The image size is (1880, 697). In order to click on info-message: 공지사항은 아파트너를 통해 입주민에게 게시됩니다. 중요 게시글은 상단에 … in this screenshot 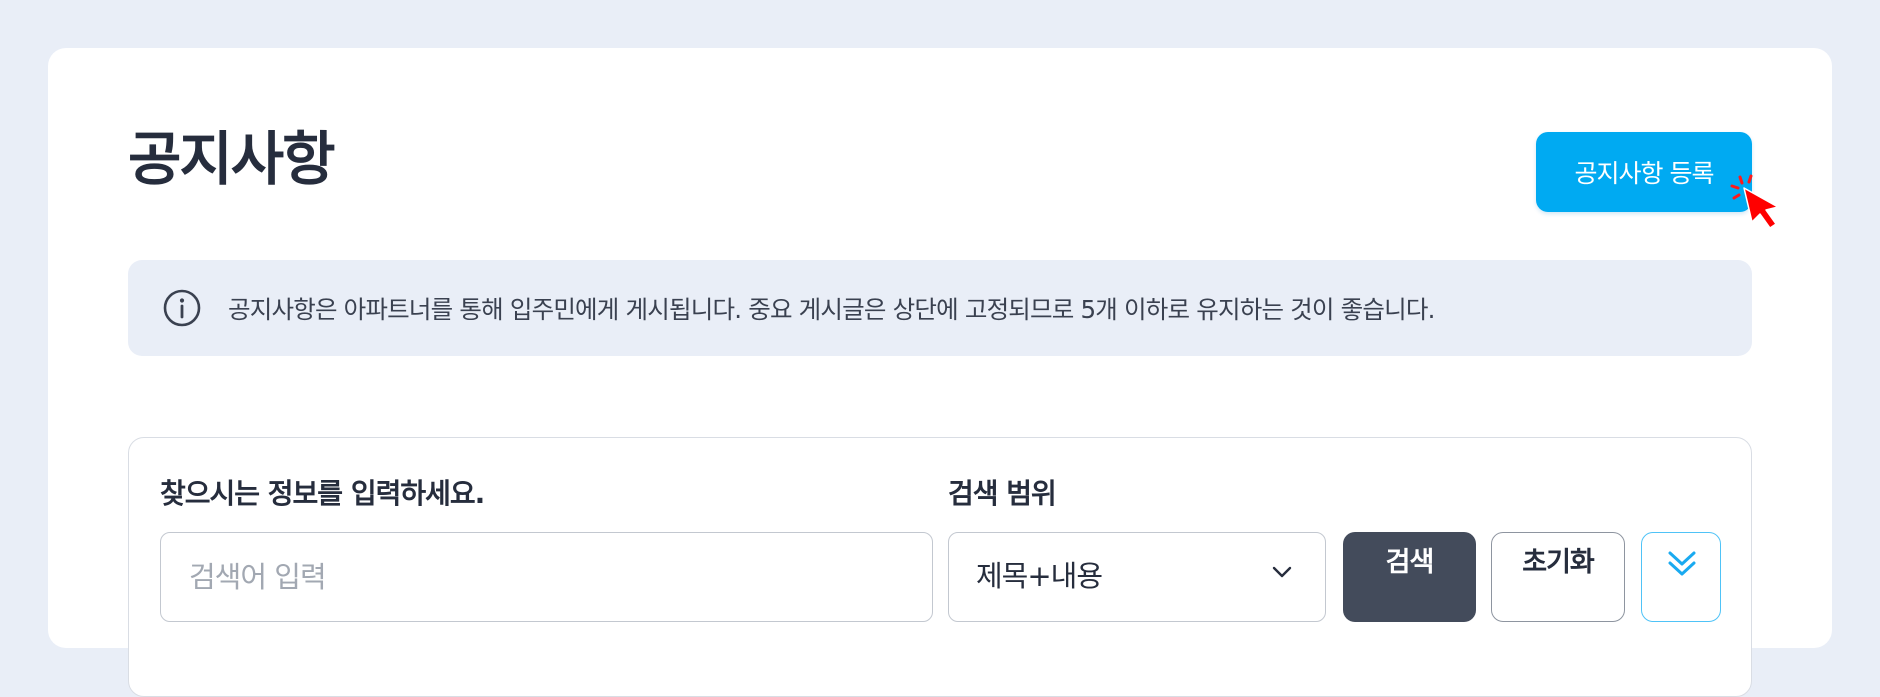, I will do `click(831, 309)`.